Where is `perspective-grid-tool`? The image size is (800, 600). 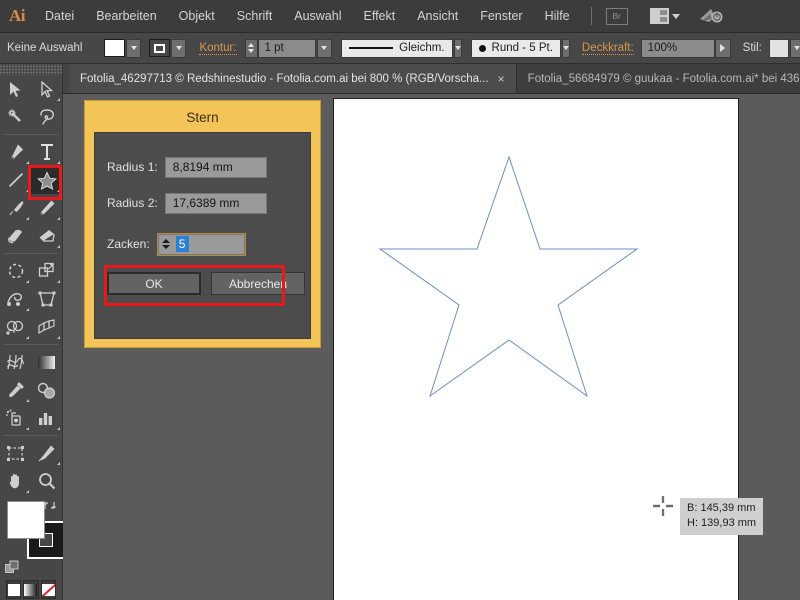
perspective-grid-tool is located at coordinates (46, 327).